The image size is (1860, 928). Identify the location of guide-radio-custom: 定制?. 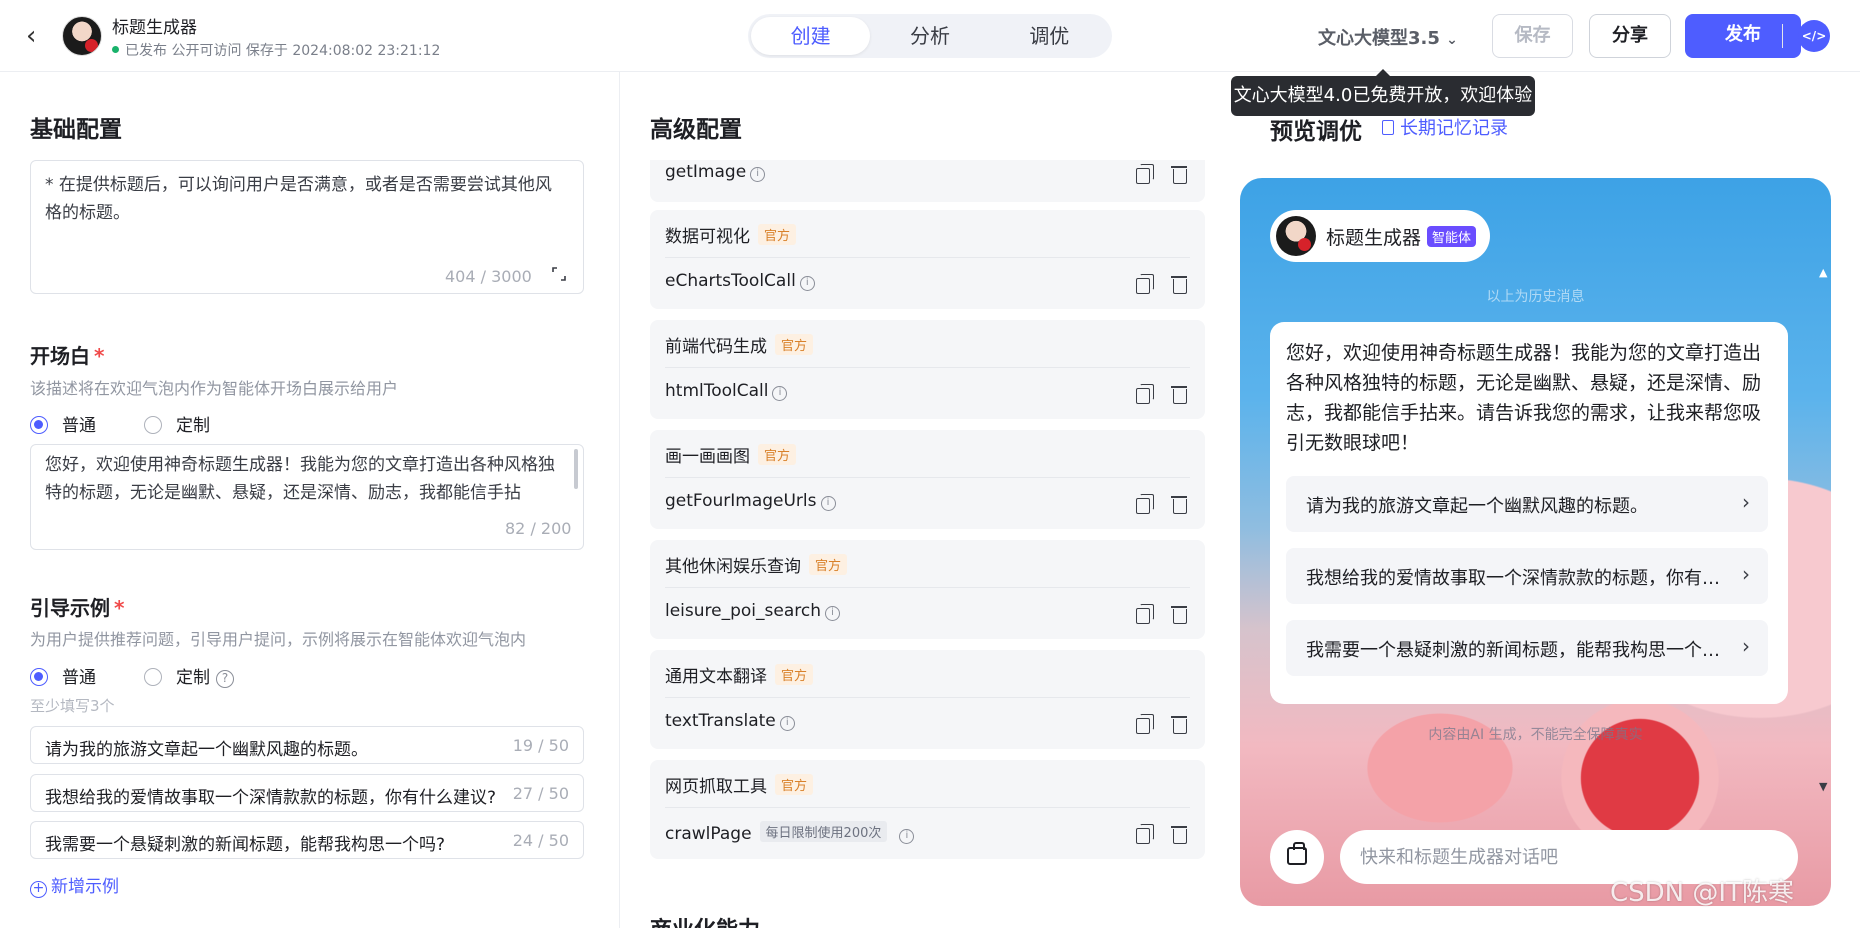
(189, 675).